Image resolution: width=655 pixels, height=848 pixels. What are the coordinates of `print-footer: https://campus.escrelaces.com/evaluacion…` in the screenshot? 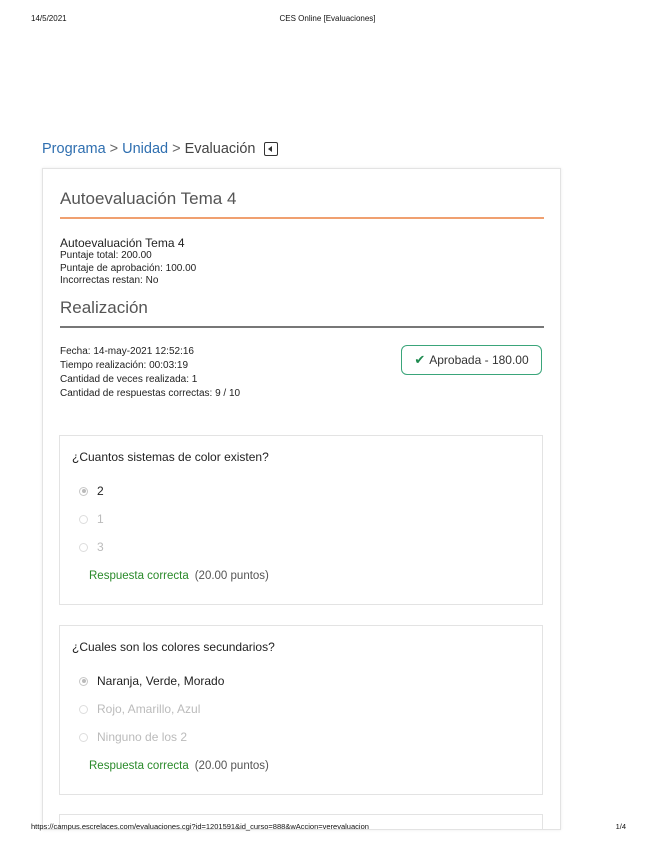 It's located at (327, 832).